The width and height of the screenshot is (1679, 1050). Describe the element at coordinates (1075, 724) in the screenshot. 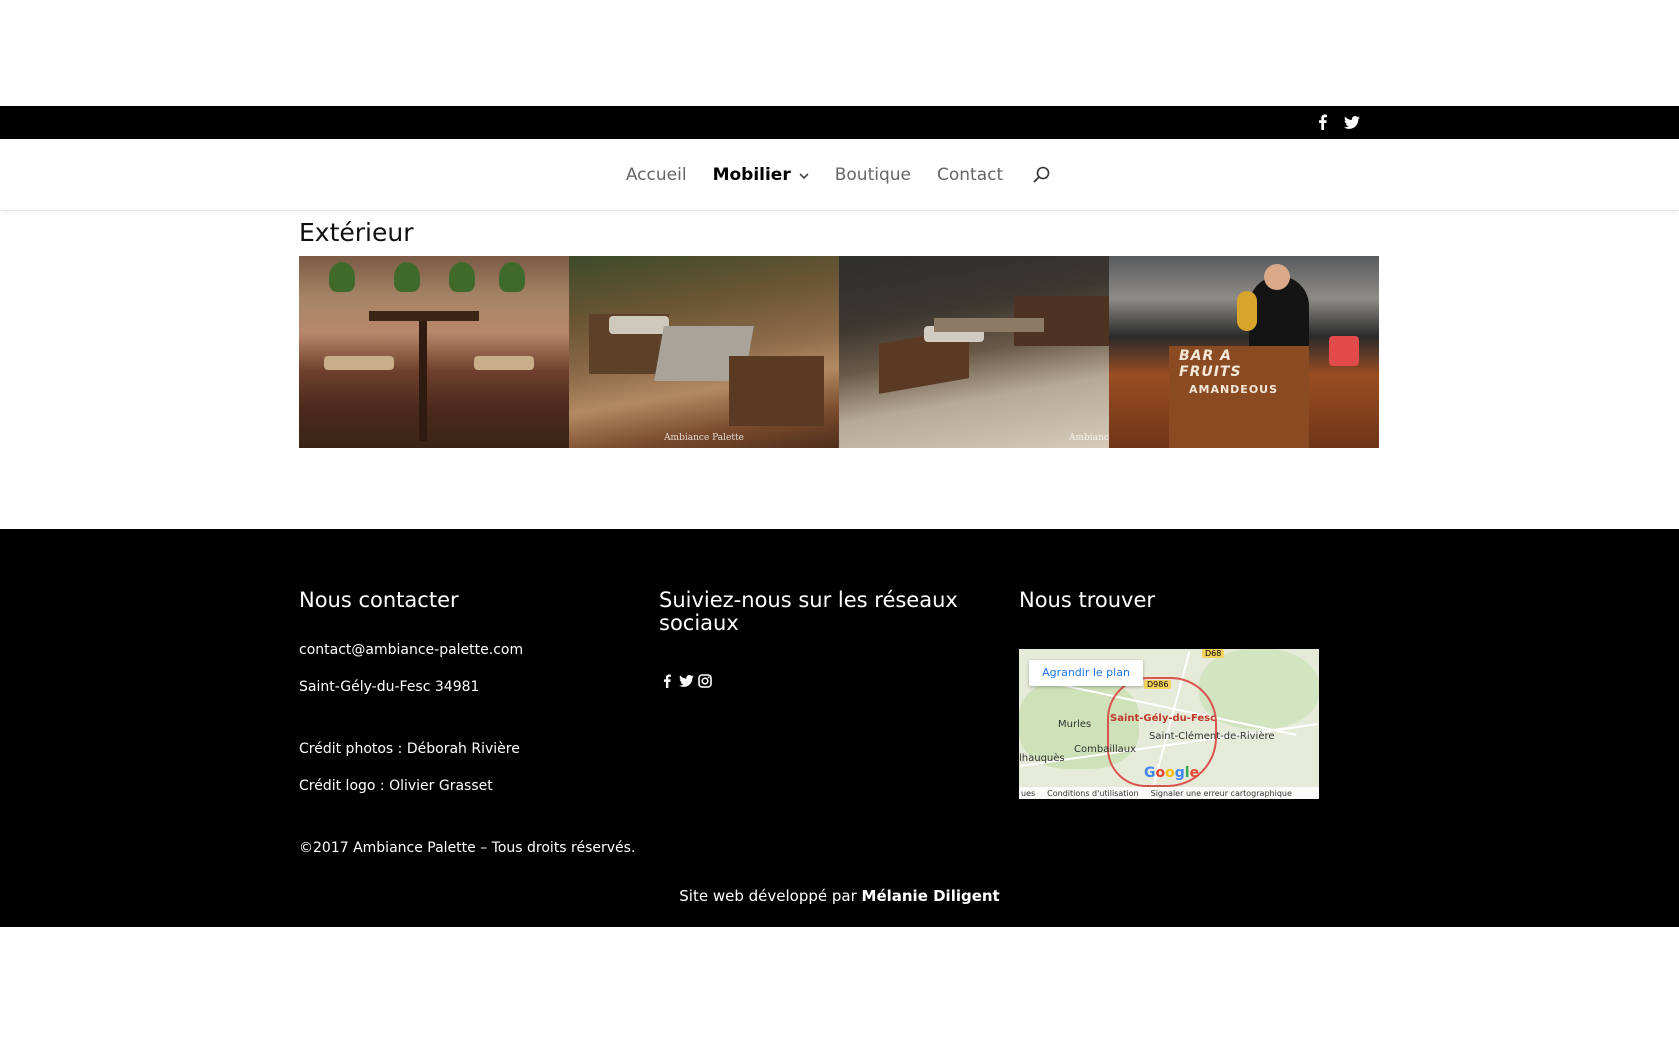

I see `map-label-murles: Murles` at that location.